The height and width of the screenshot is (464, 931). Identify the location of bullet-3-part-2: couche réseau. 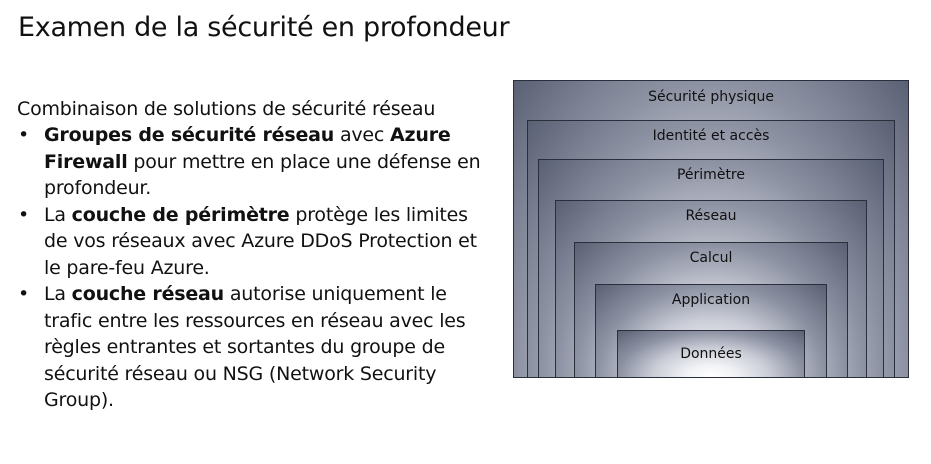
(148, 294).